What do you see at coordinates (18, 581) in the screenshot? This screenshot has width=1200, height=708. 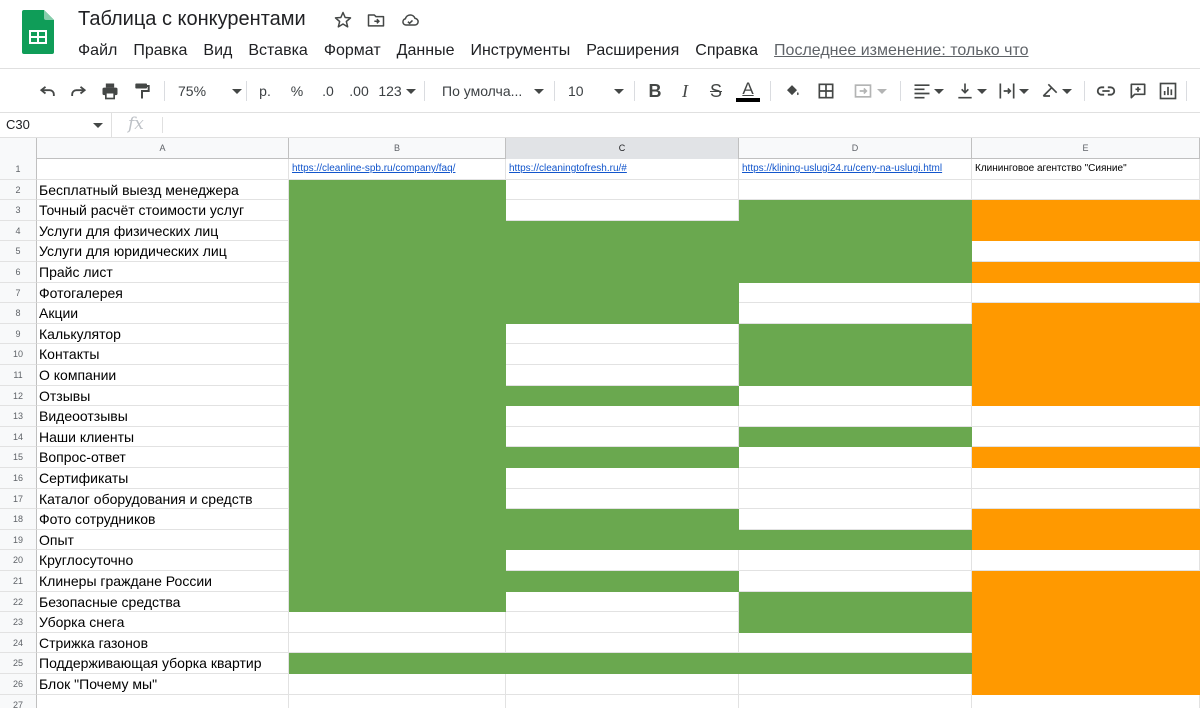 I see `row-header: 21` at bounding box center [18, 581].